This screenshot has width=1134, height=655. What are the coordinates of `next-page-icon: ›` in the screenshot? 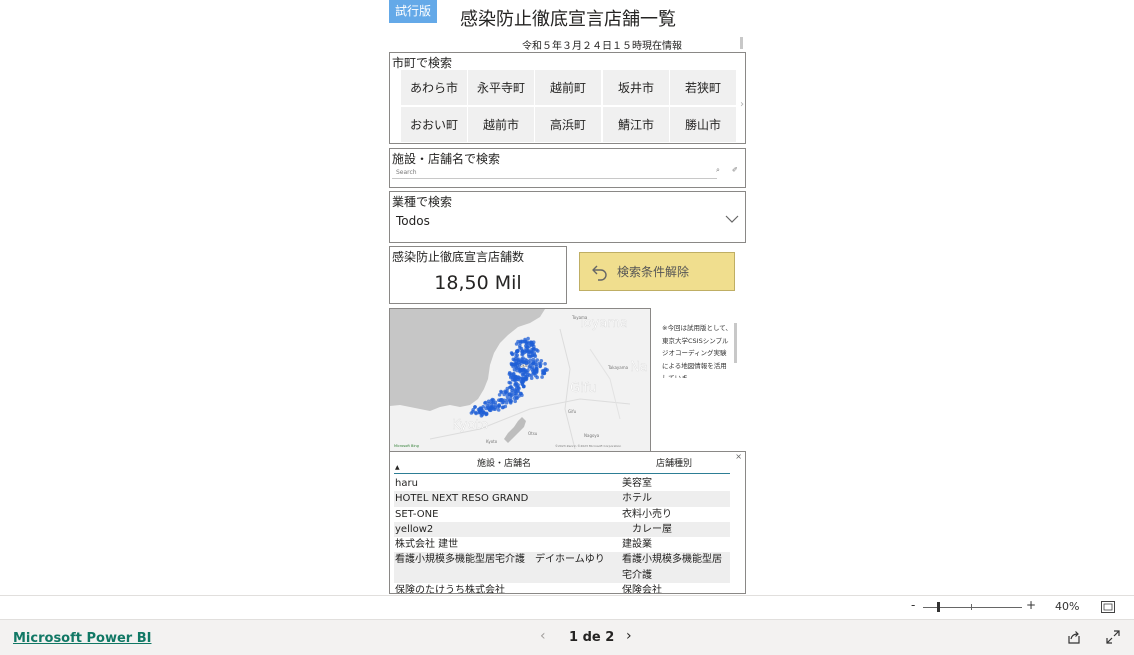 It's located at (629, 636).